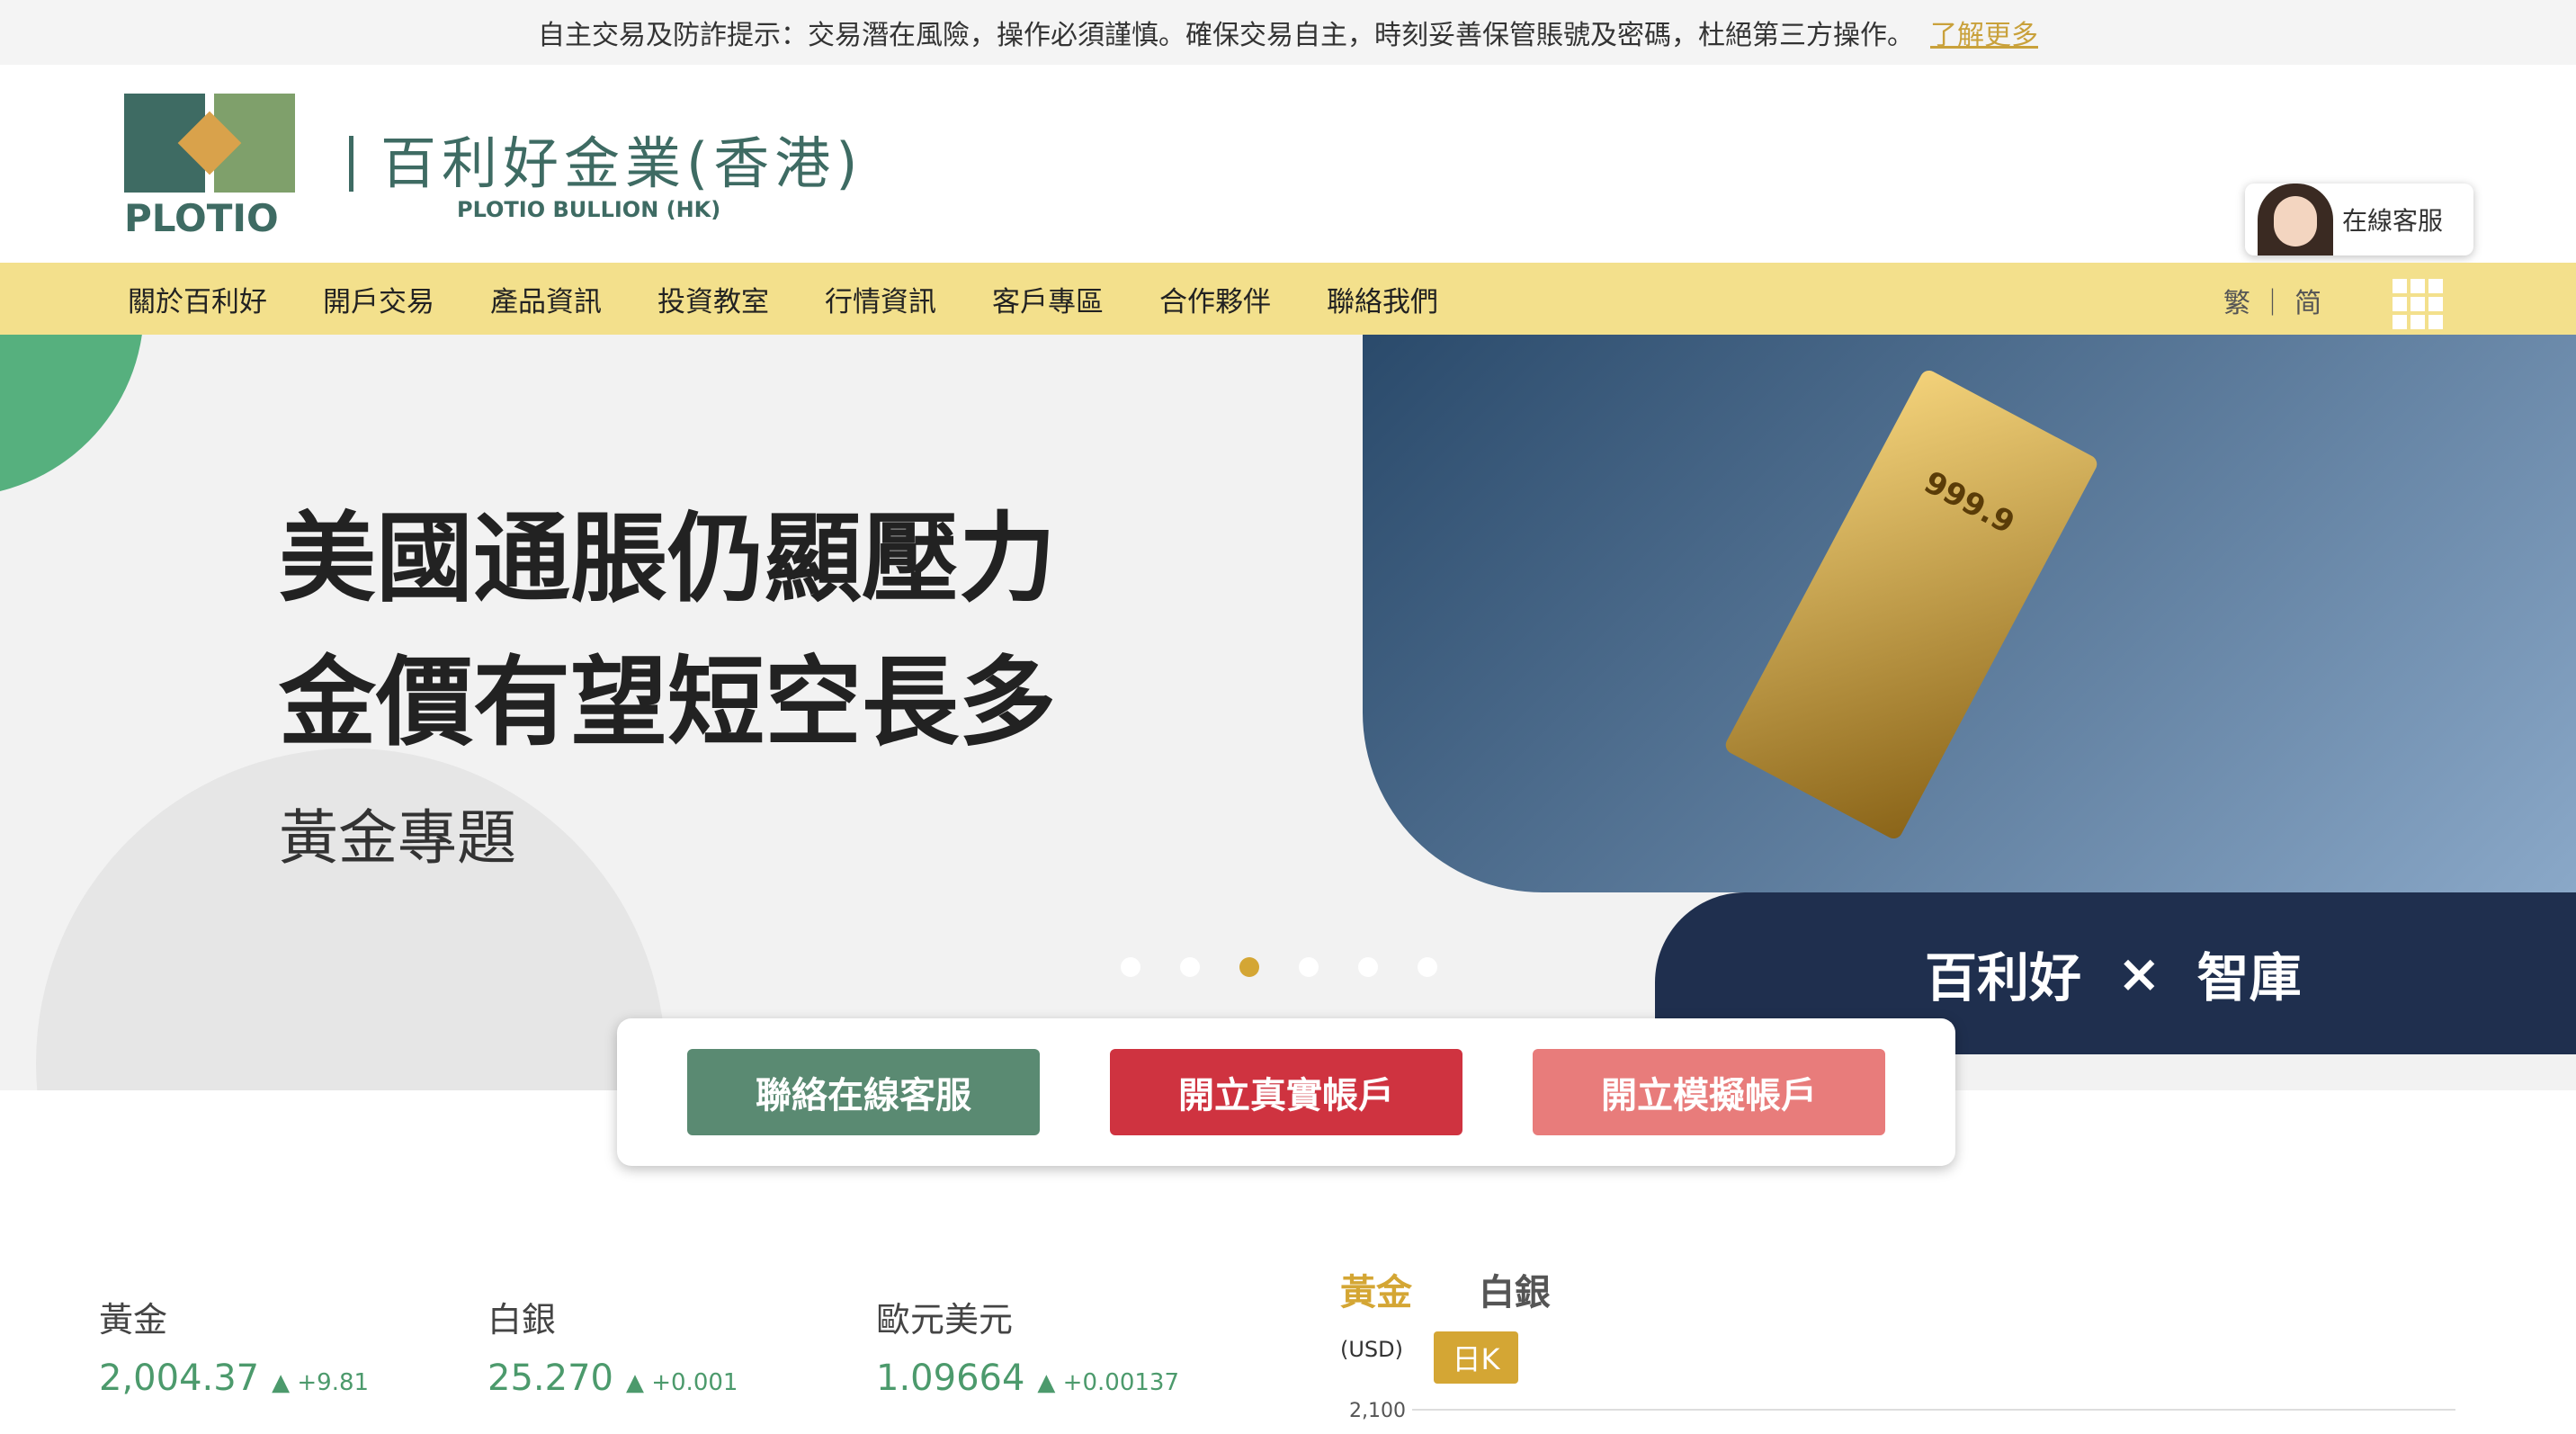 Image resolution: width=2576 pixels, height=1434 pixels. What do you see at coordinates (378, 299) in the screenshot?
I see `nav-item-account: 開戶交易` at bounding box center [378, 299].